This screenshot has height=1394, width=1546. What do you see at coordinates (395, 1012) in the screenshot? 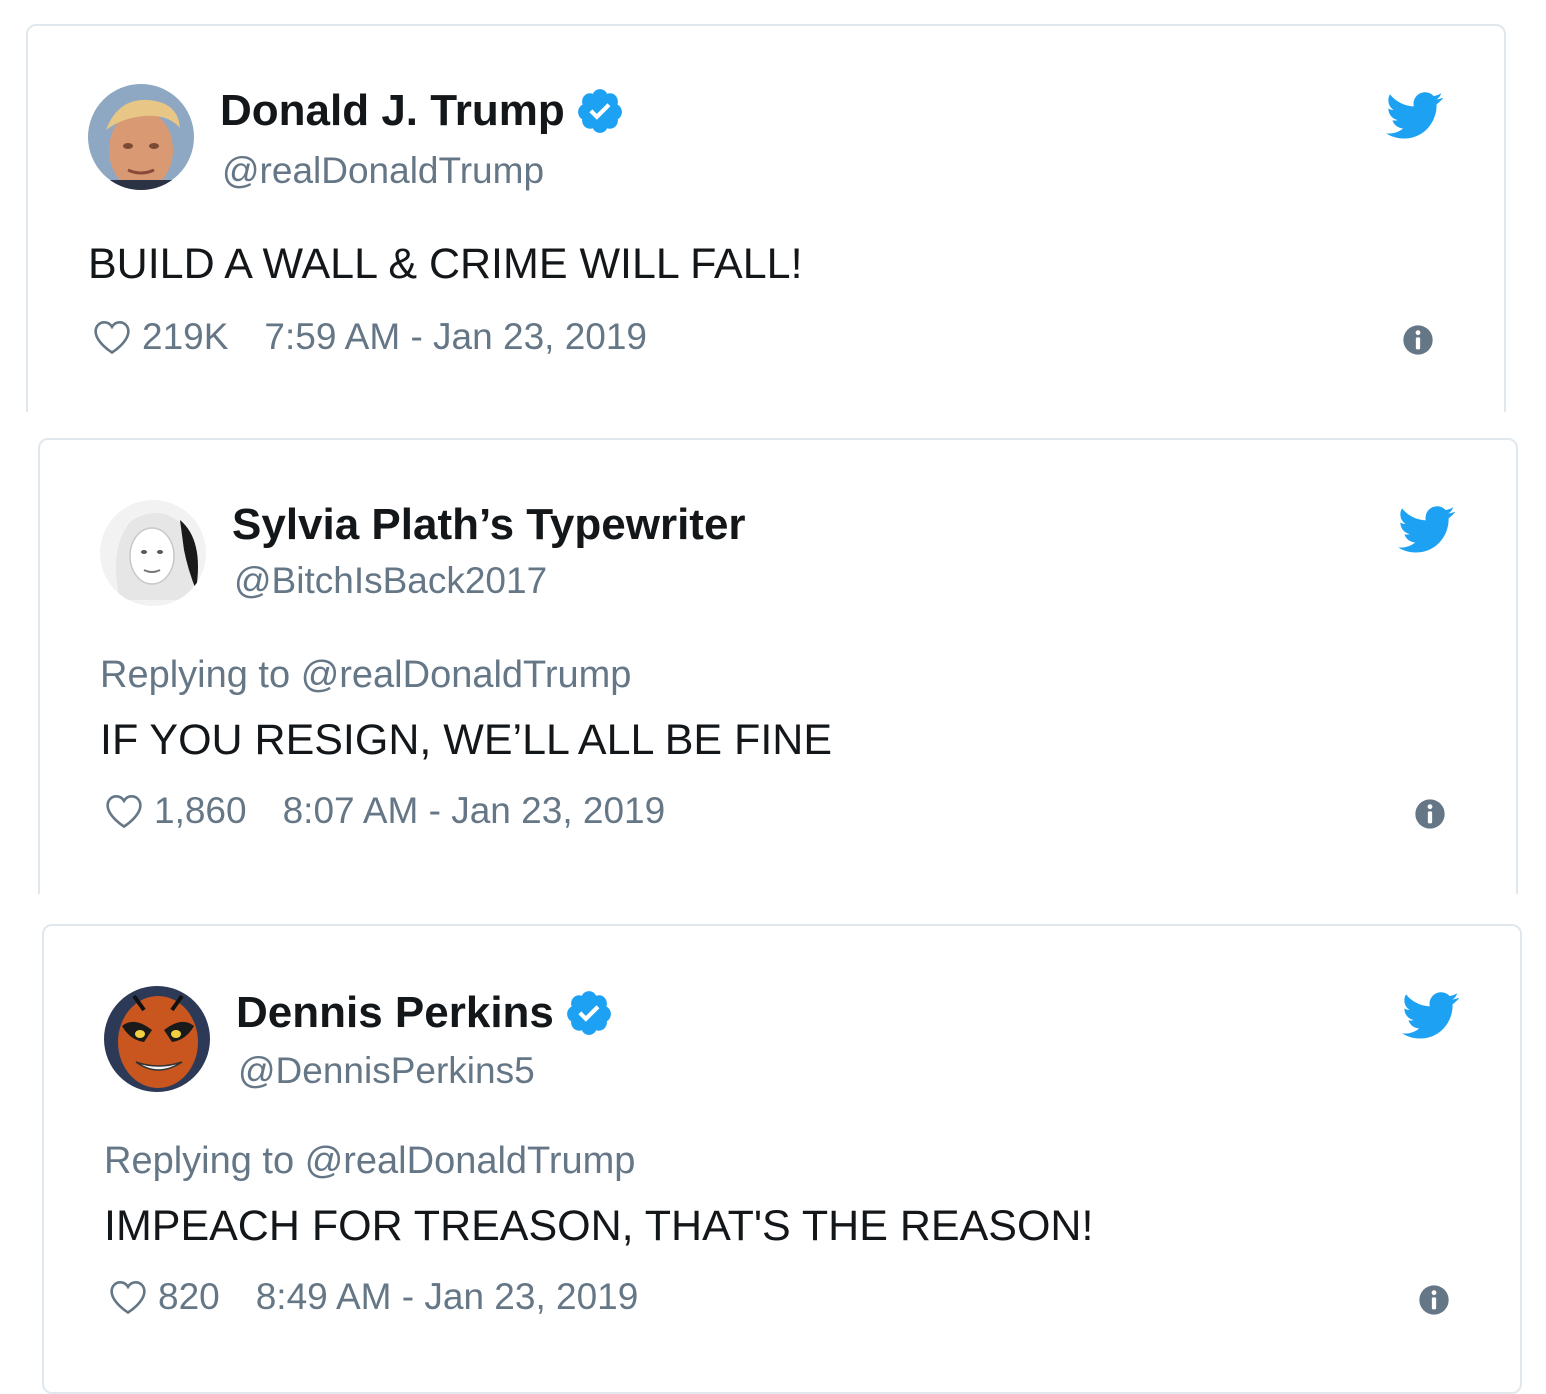
I see `display-name-text: Dennis Perkins` at bounding box center [395, 1012].